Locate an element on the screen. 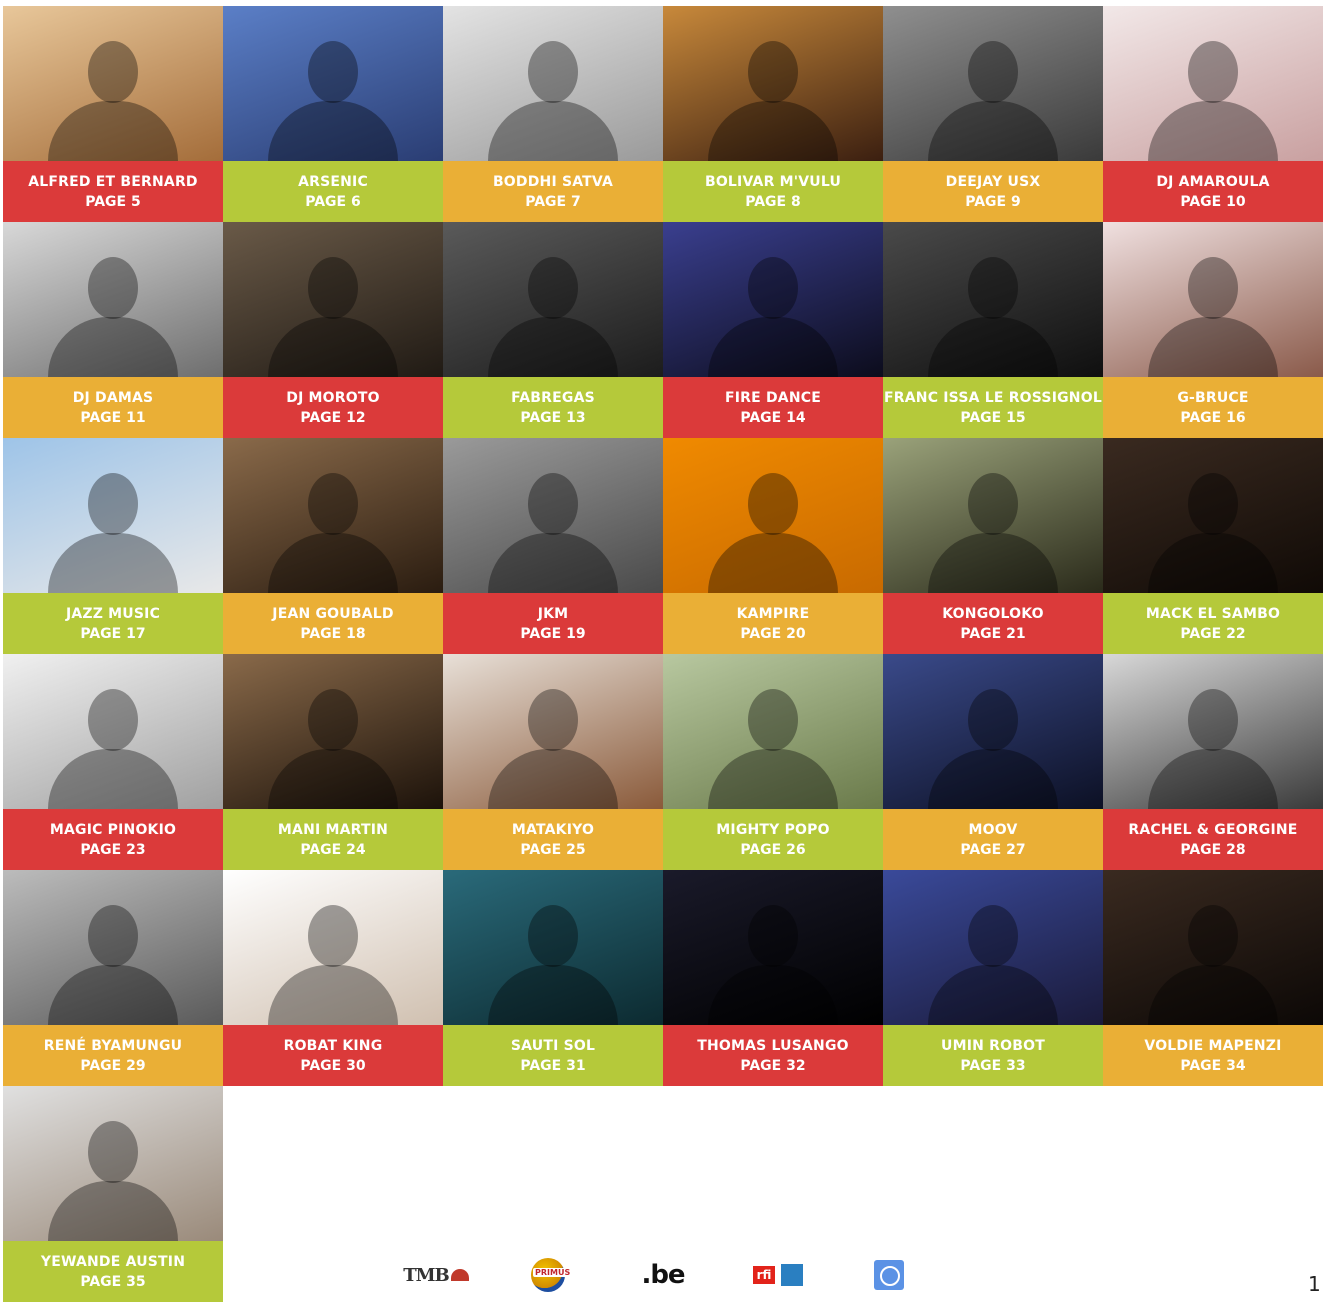 The height and width of the screenshot is (1302, 1325). artist-tile: RENÉ BYAMUNGU PAGE 29 is located at coordinates (113, 978).